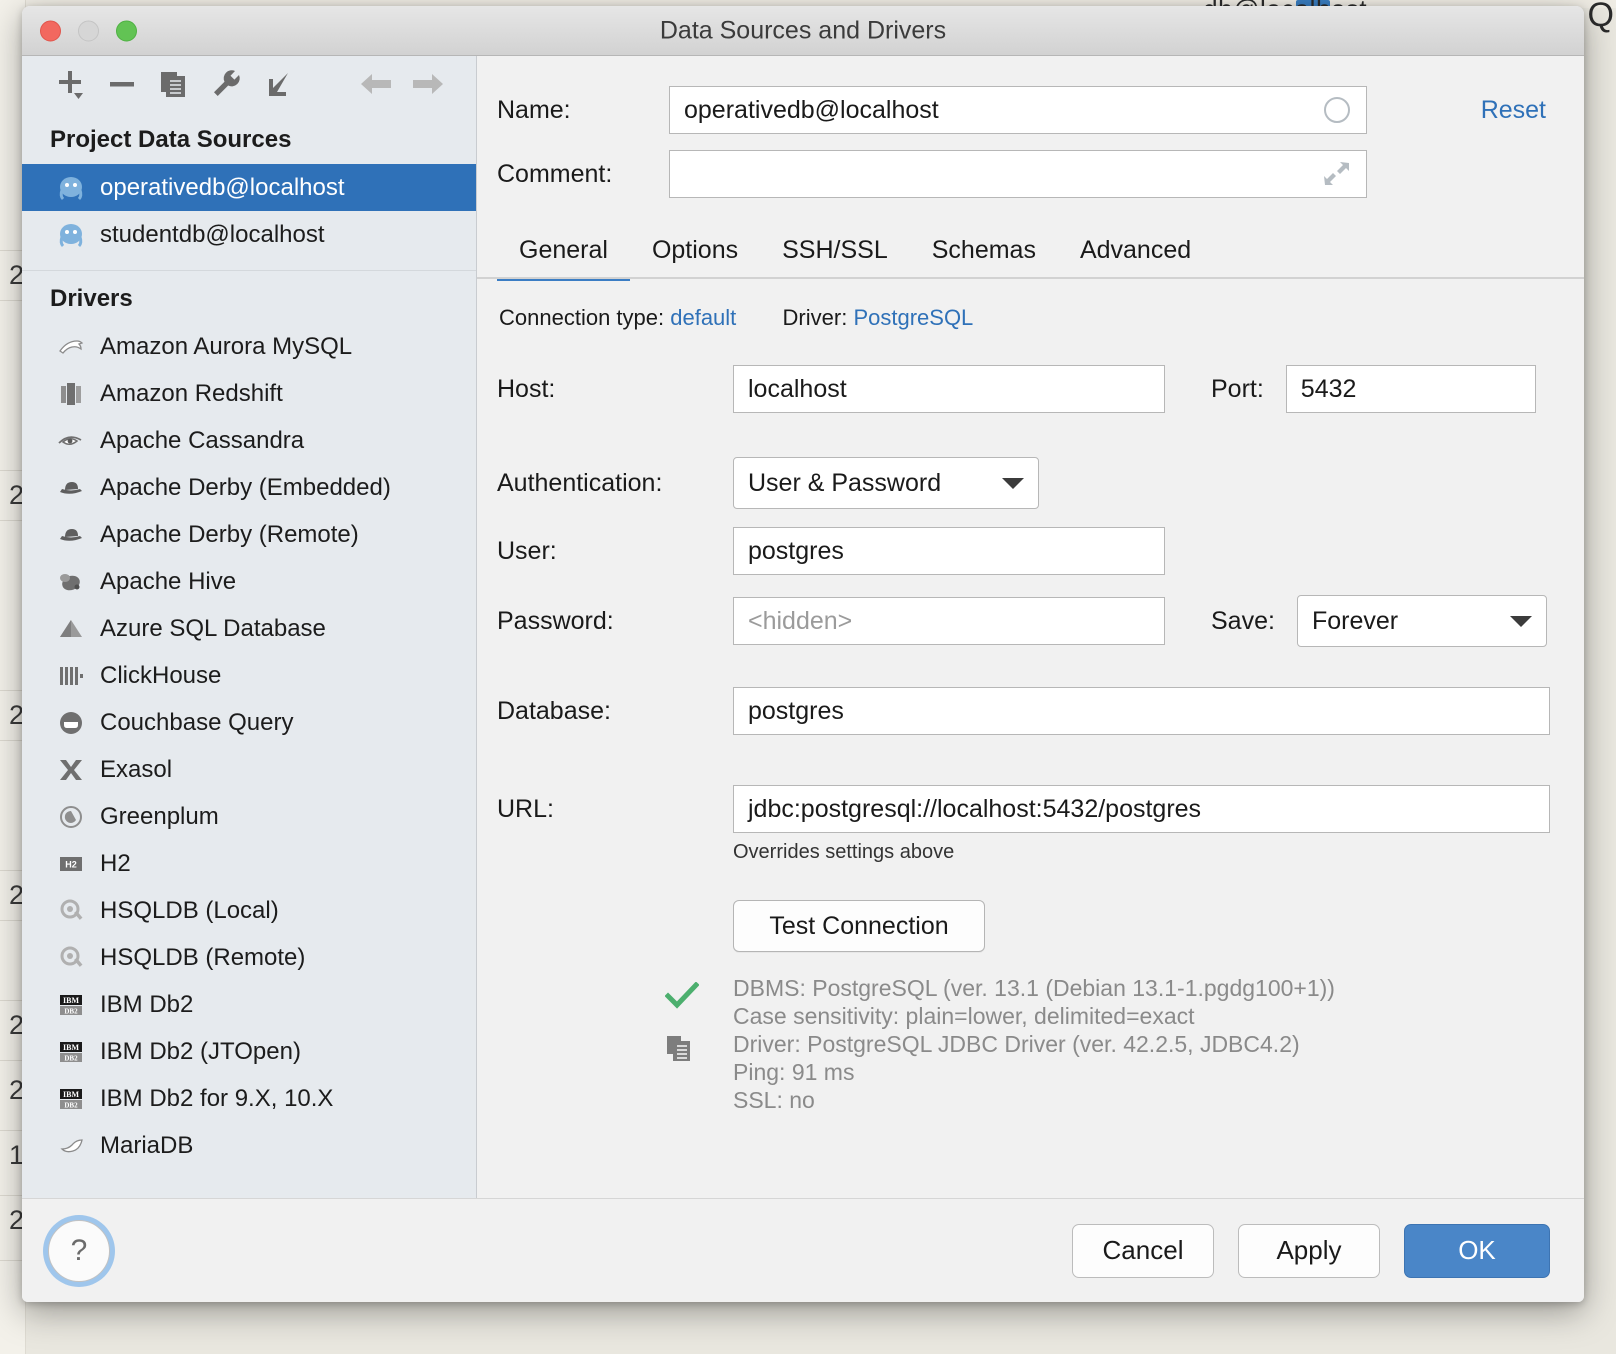  What do you see at coordinates (71, 723) in the screenshot?
I see `couchbase-icon` at bounding box center [71, 723].